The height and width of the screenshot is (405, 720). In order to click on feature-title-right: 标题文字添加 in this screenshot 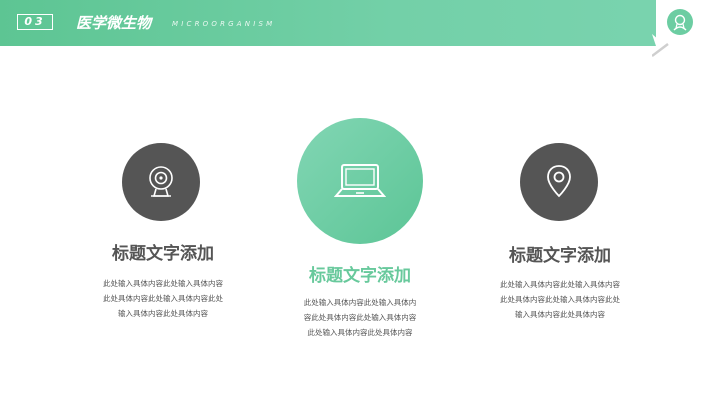, I will do `click(560, 256)`.